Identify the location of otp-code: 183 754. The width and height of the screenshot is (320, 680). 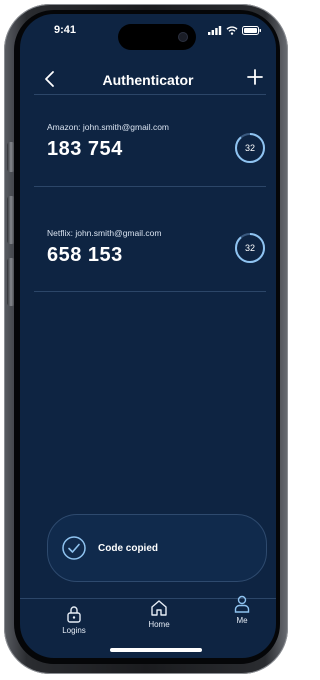
(85, 149).